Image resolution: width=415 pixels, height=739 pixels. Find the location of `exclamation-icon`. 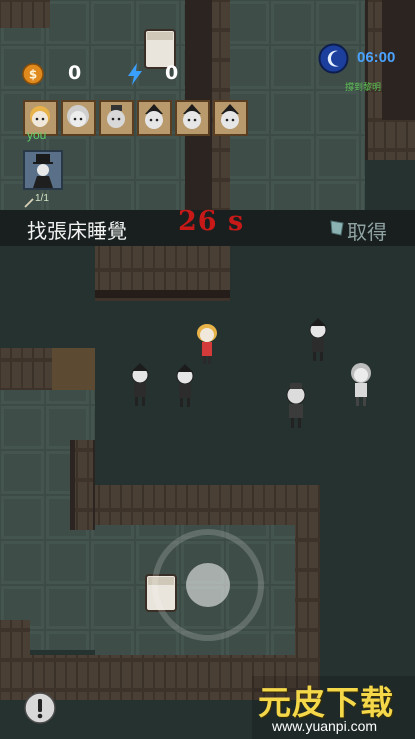

exclamation-icon is located at coordinates (40, 708).